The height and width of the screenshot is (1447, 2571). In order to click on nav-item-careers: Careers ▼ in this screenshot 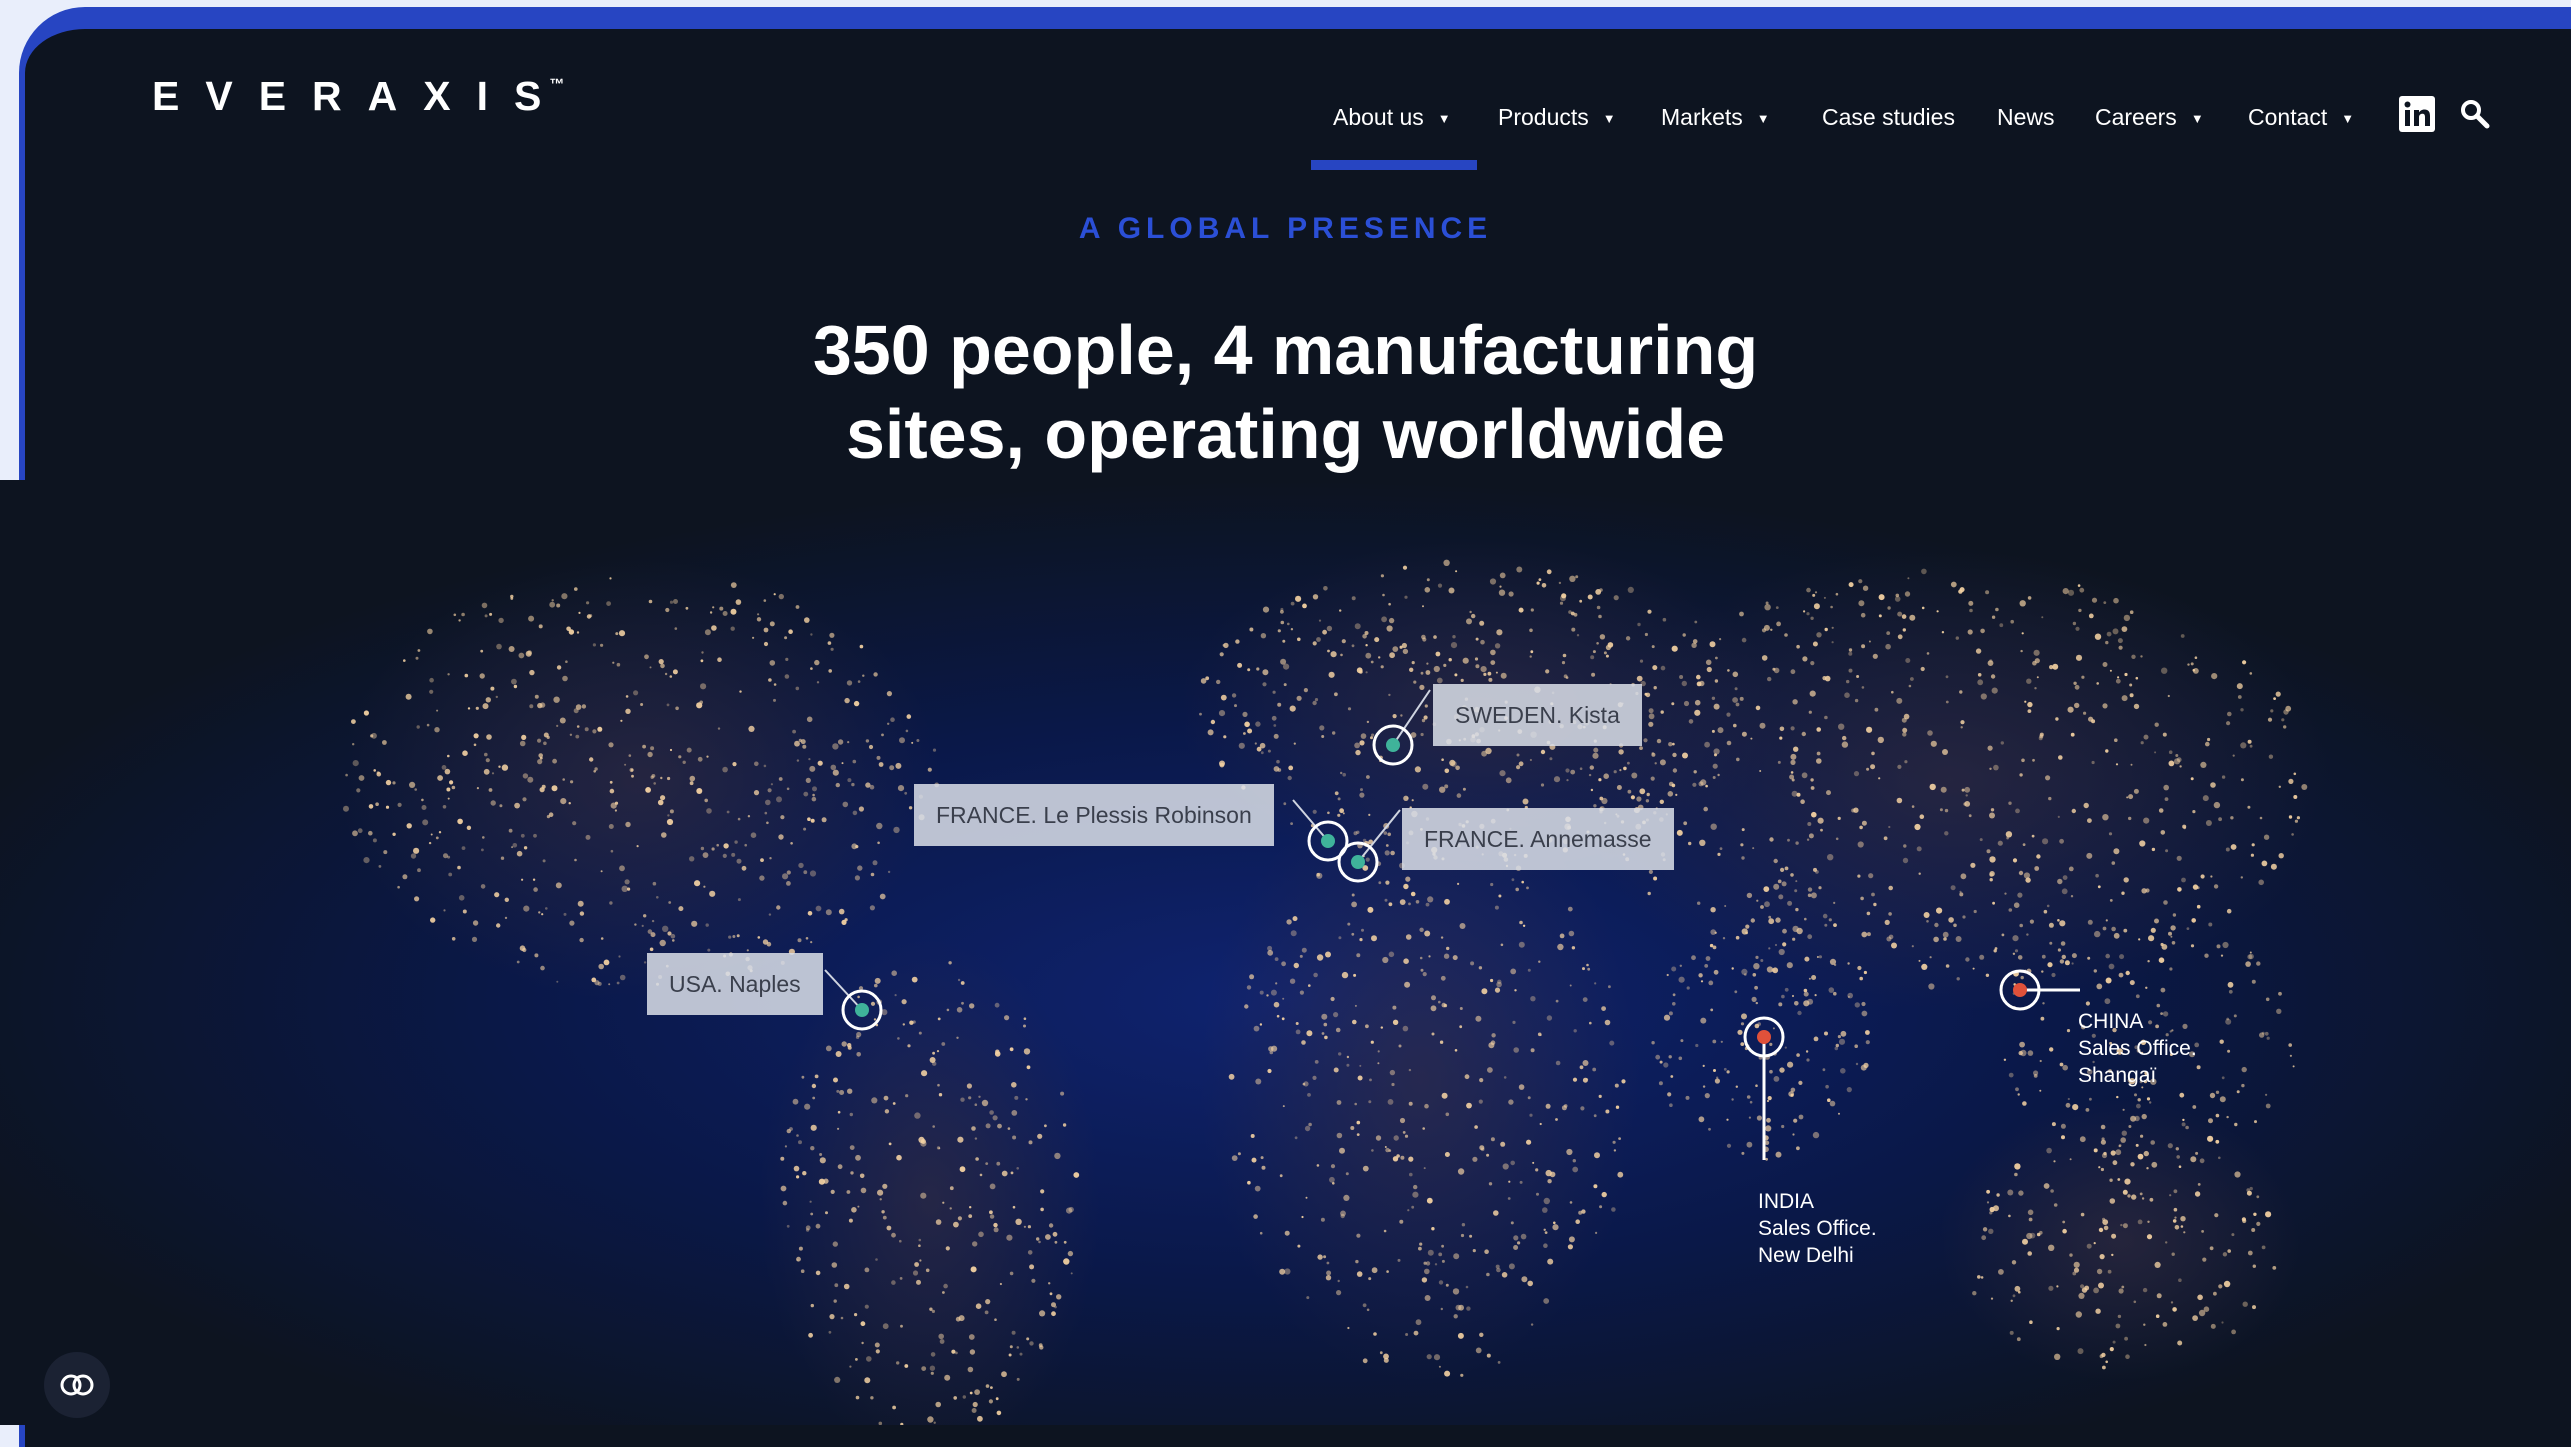, I will do `click(2149, 117)`.